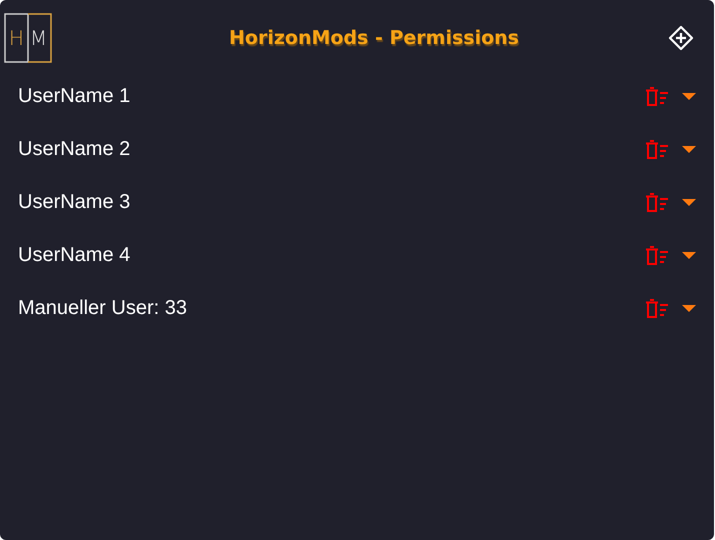 The width and height of the screenshot is (715, 540). Describe the element at coordinates (75, 96) in the screenshot. I see `user-name: UserName 1` at that location.